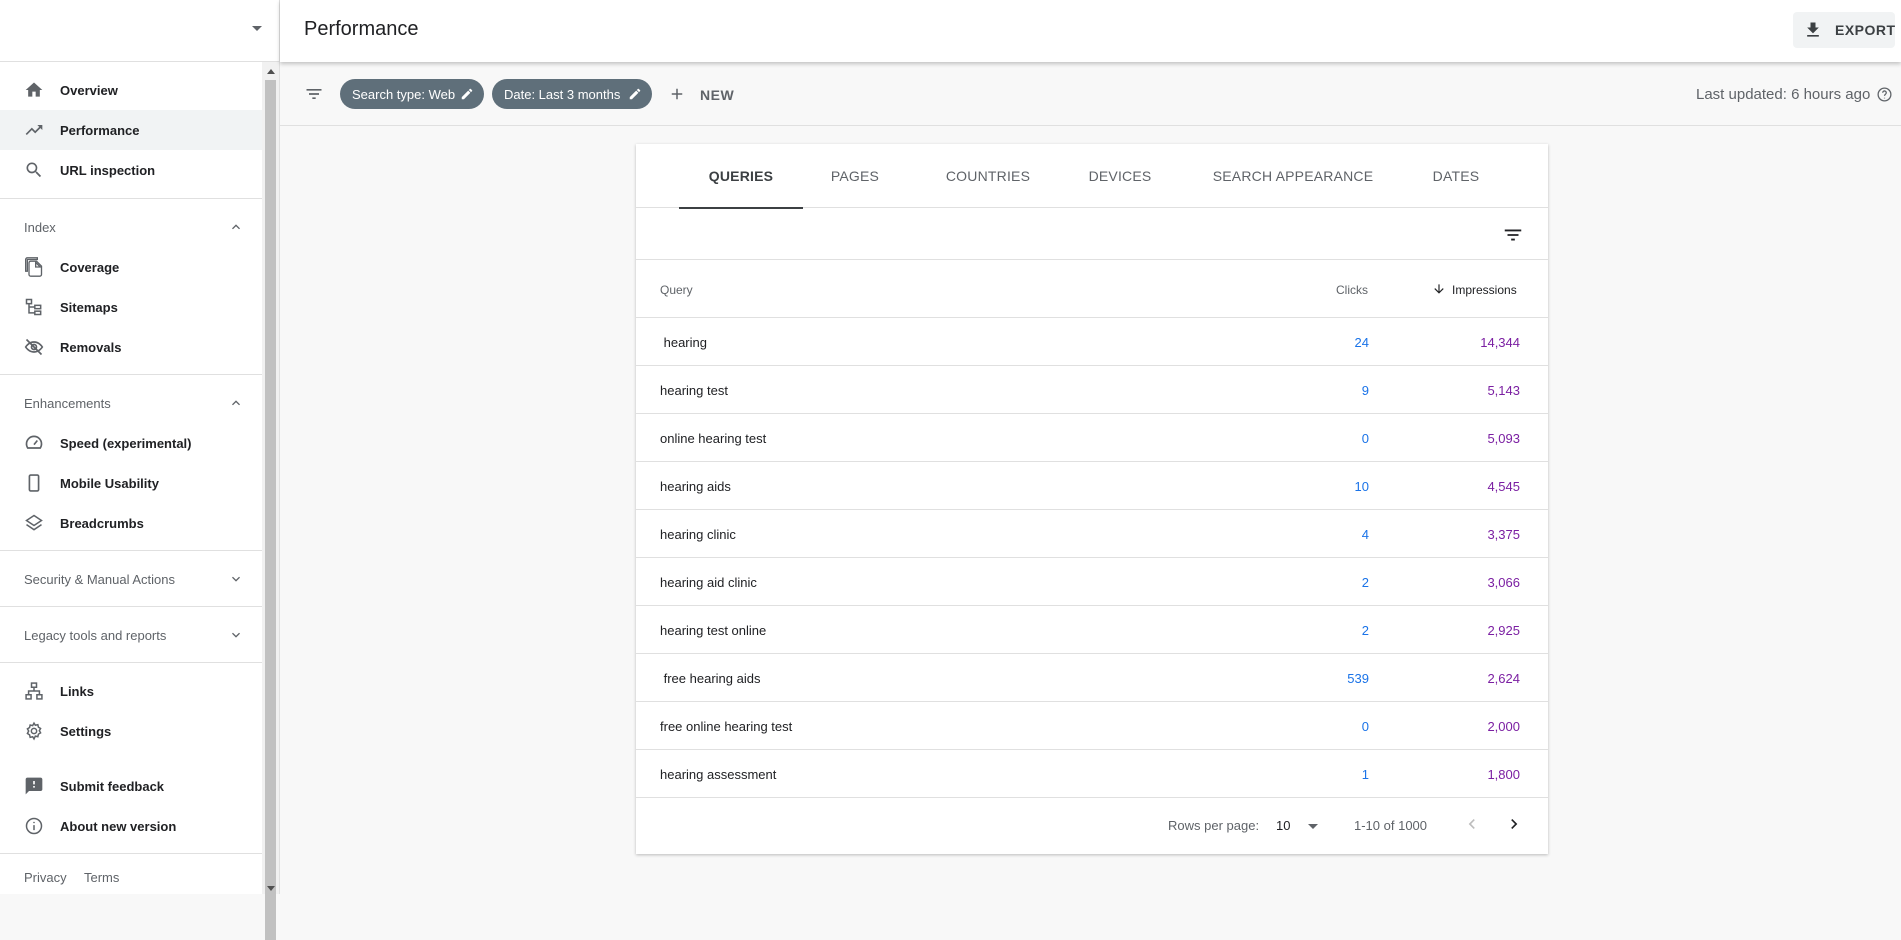 This screenshot has width=1901, height=940. I want to click on tab-pages: PAGES, so click(855, 176).